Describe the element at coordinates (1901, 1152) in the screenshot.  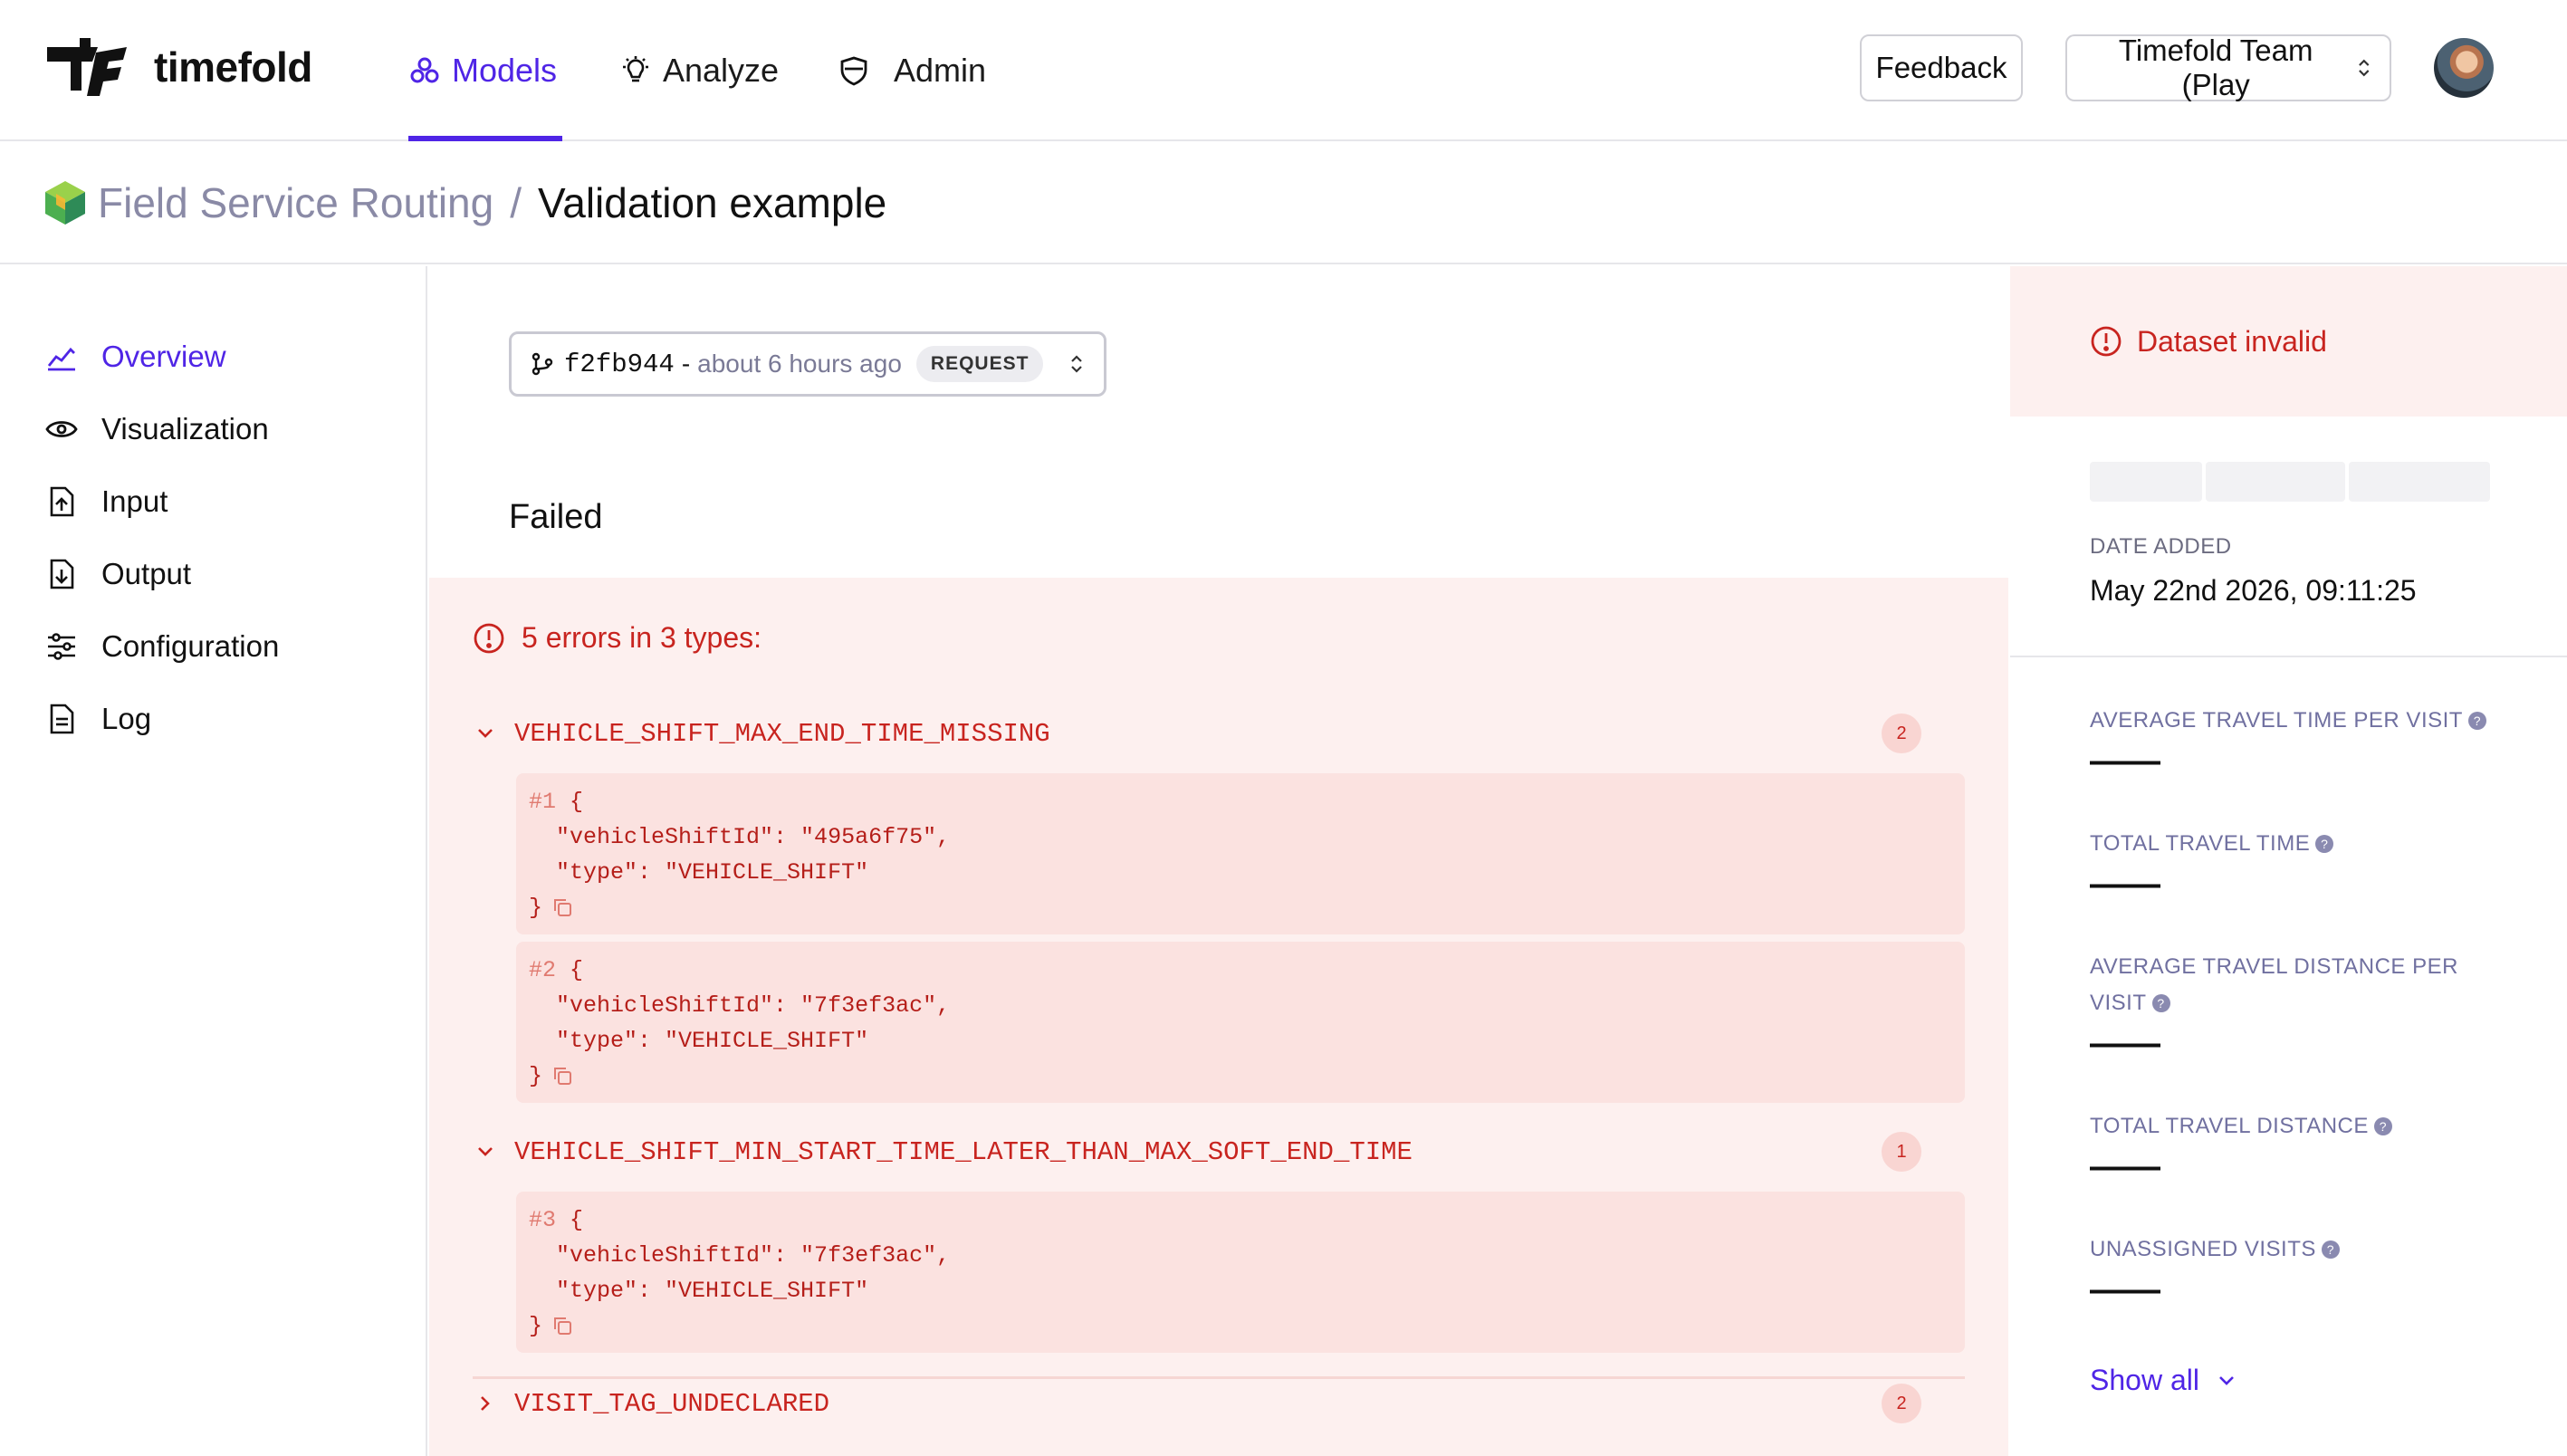
I see `error-count-badge: 1` at that location.